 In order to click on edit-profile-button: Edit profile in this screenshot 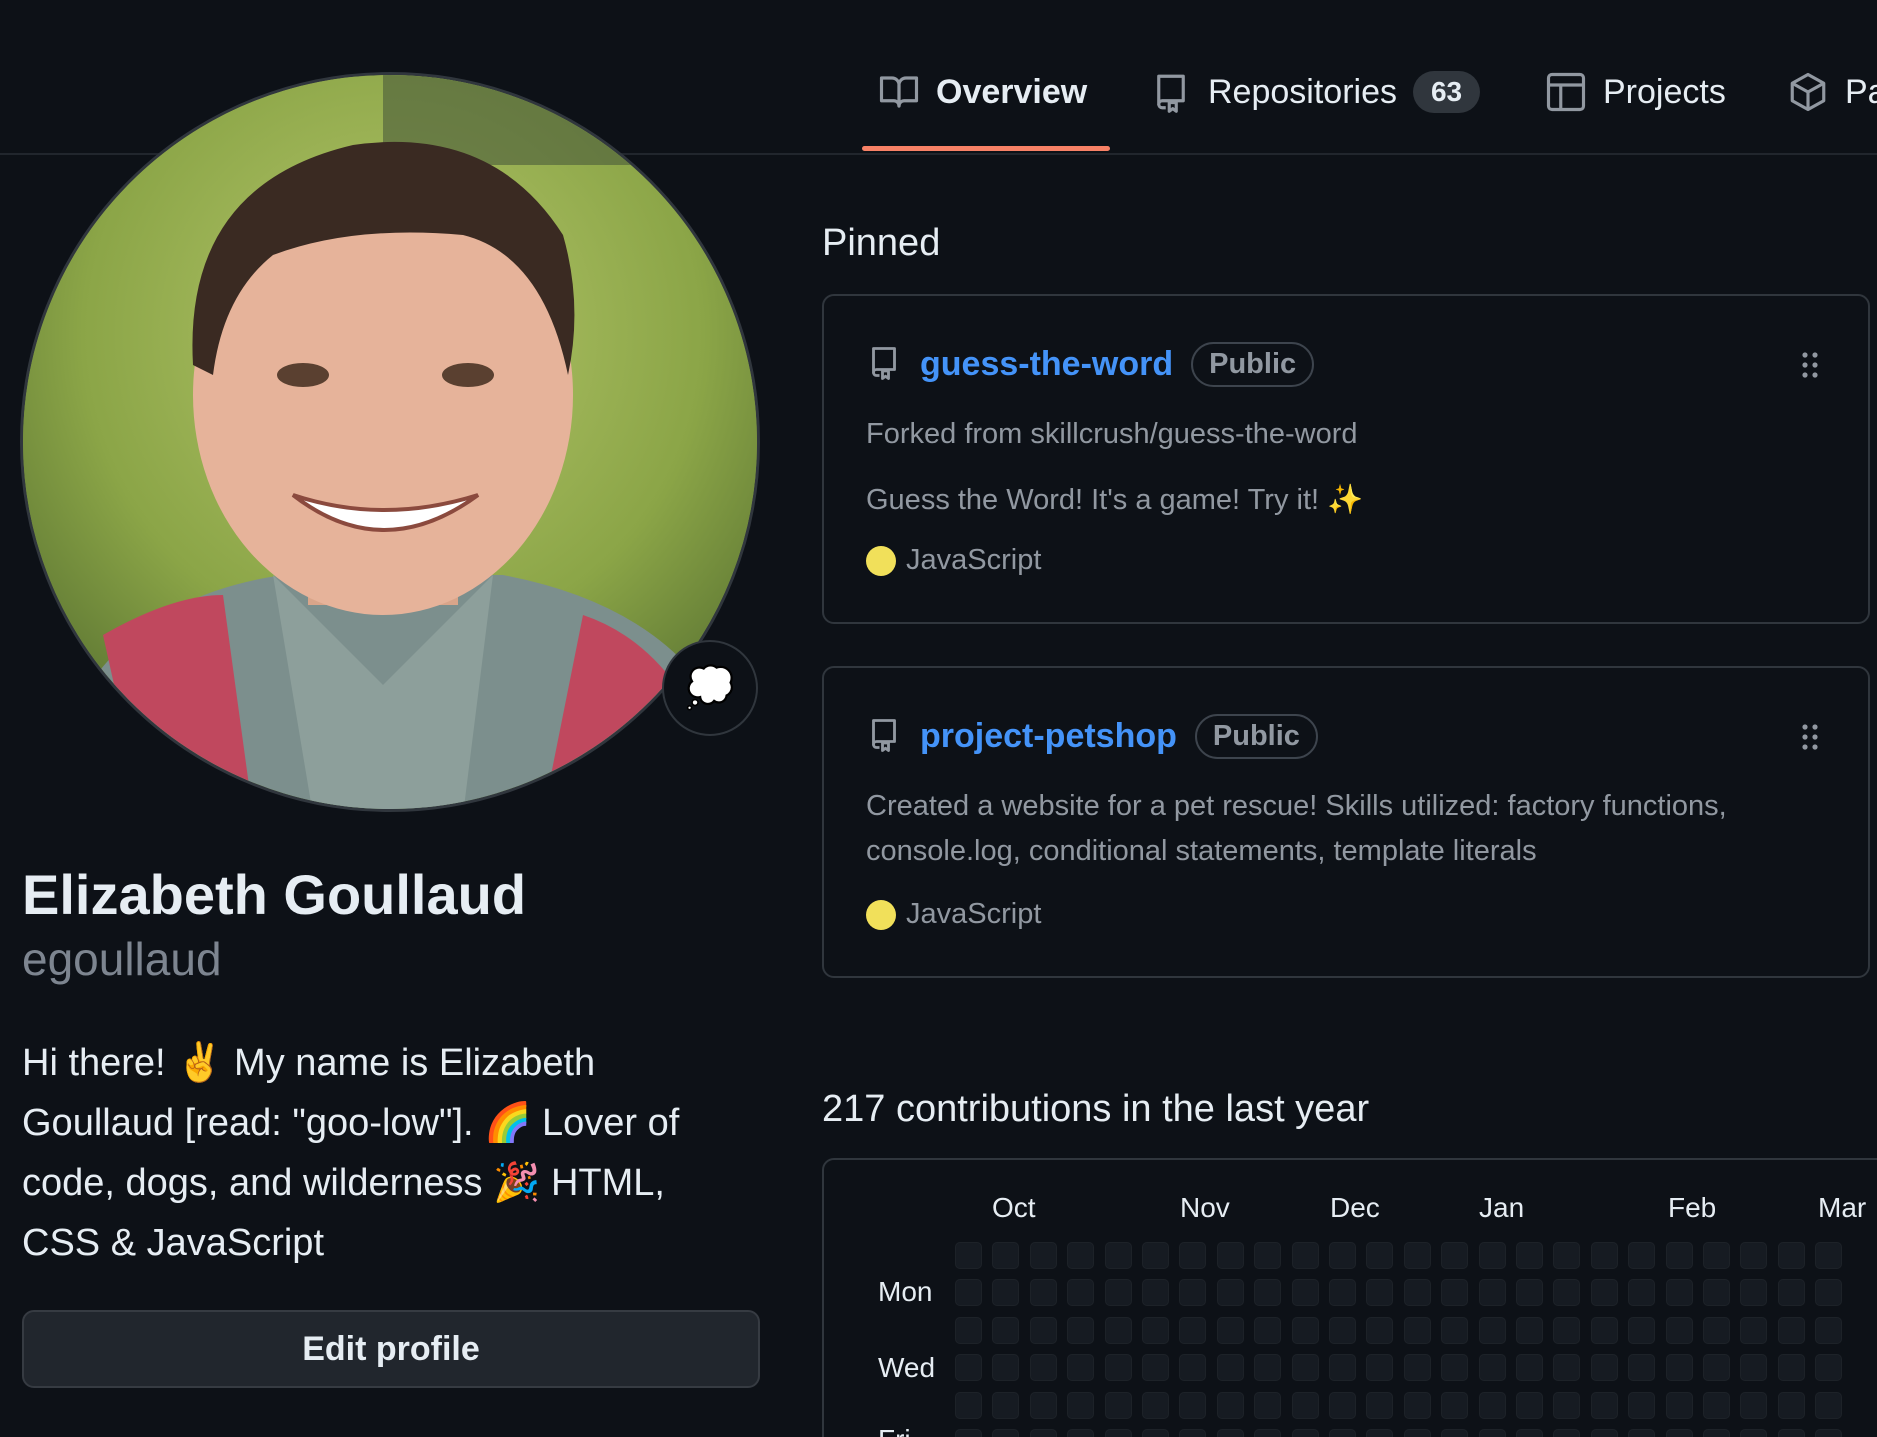, I will do `click(391, 1349)`.